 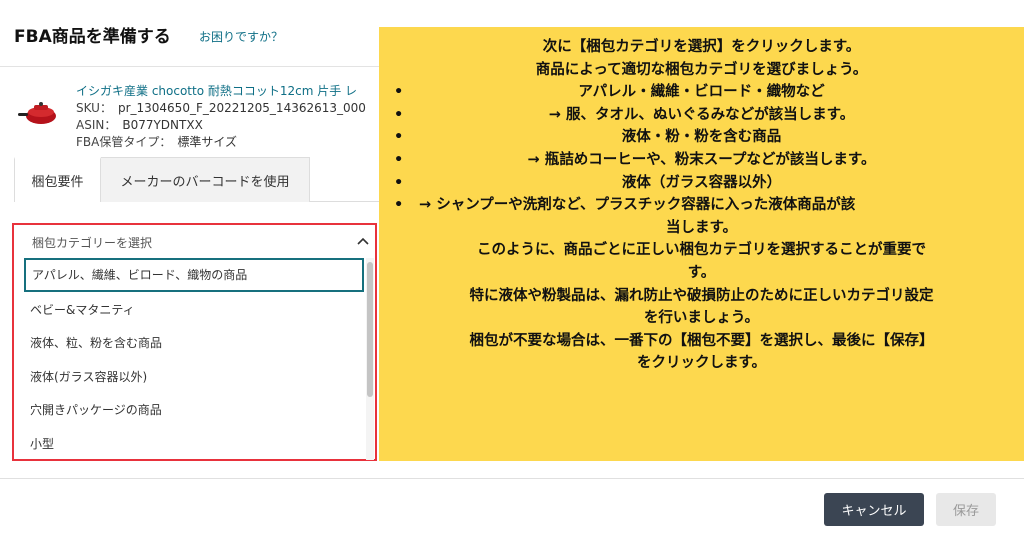 I want to click on chevron-up-icon, so click(x=363, y=241).